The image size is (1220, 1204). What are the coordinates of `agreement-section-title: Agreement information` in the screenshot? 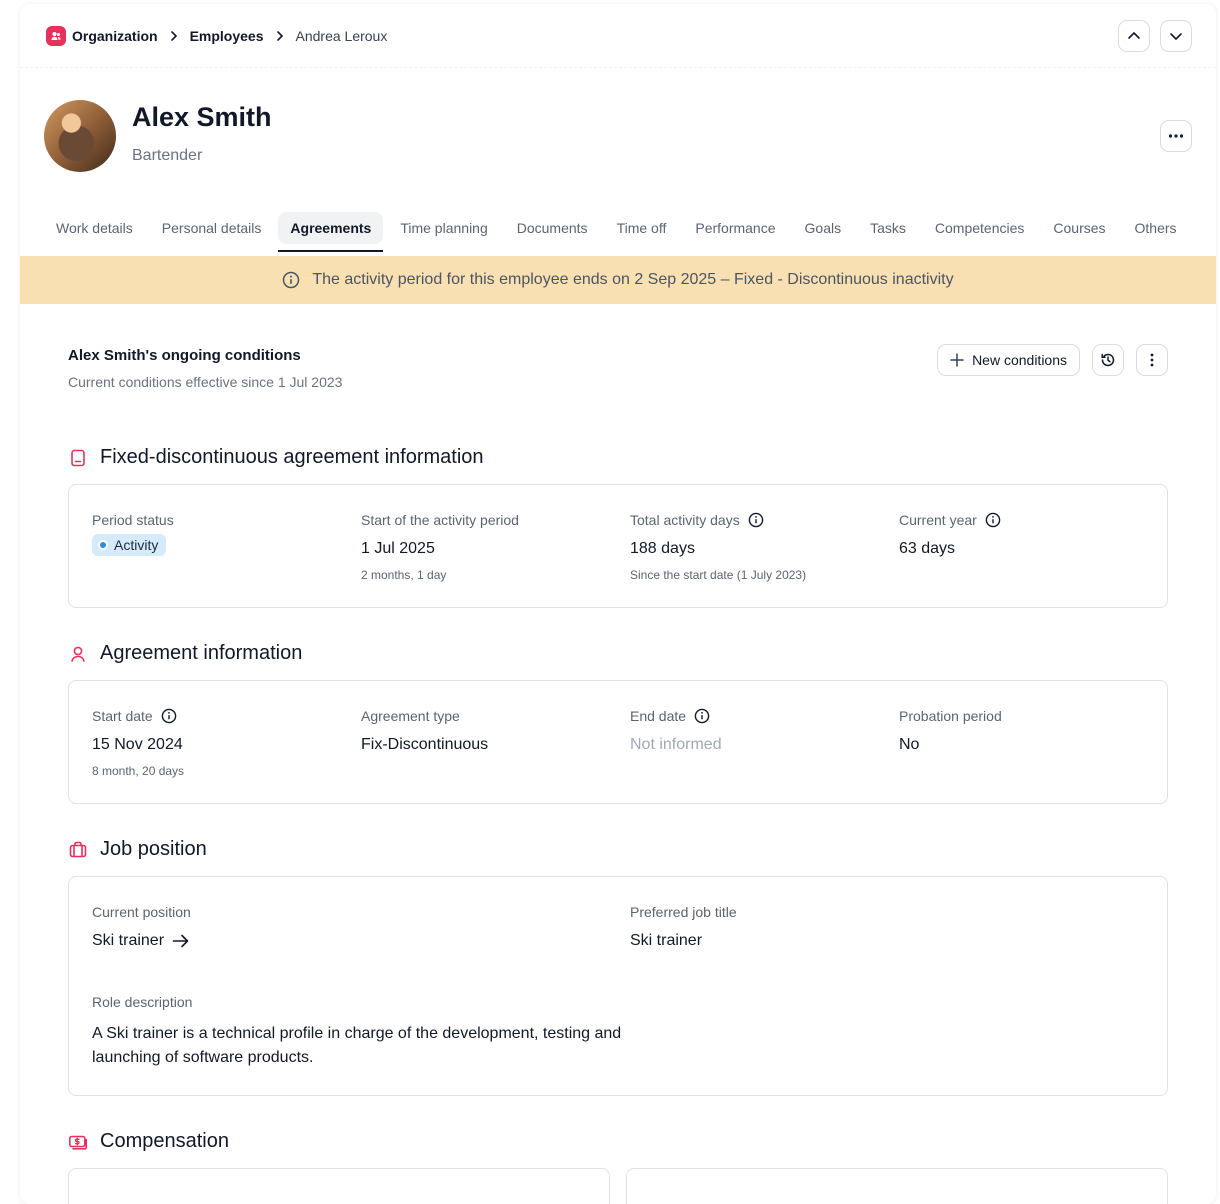 It's located at (185, 653).